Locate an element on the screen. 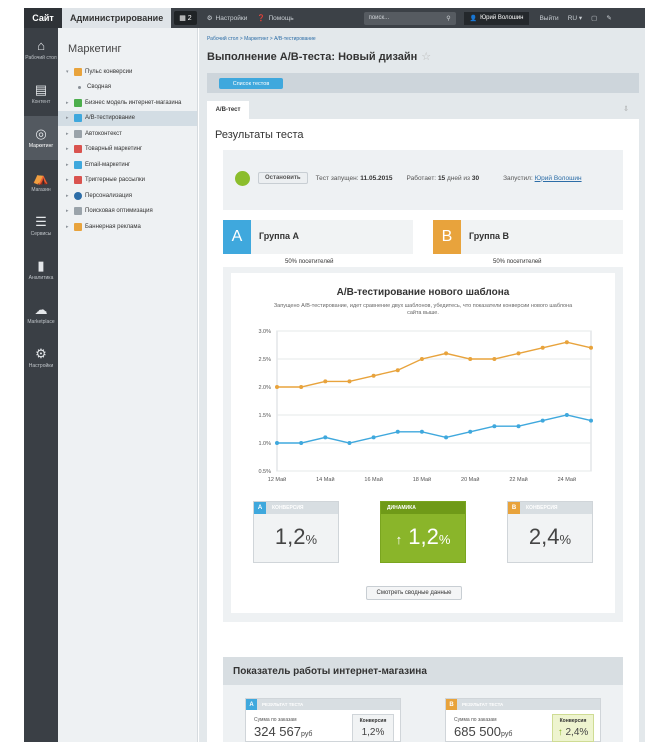 The height and width of the screenshot is (742, 645). page-title-text: Выполнение А/В-теста: Новый дизайн is located at coordinates (312, 57).